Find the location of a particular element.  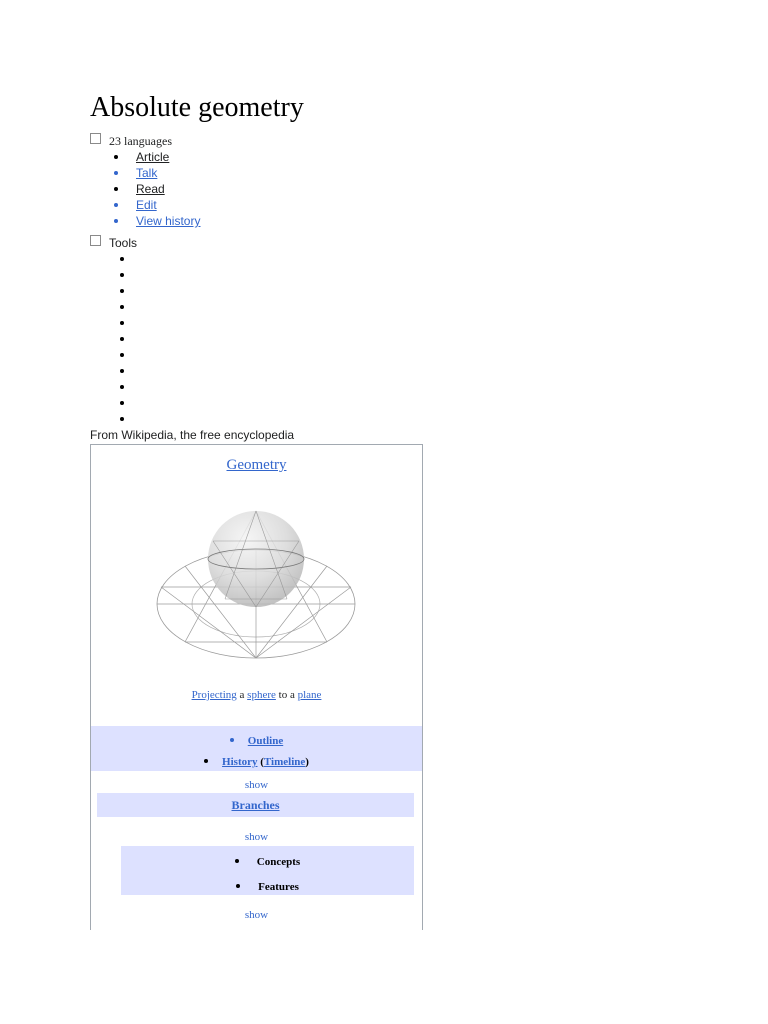

infobox-caption: Projecting a sphere to a plane is located at coordinates (256, 695).